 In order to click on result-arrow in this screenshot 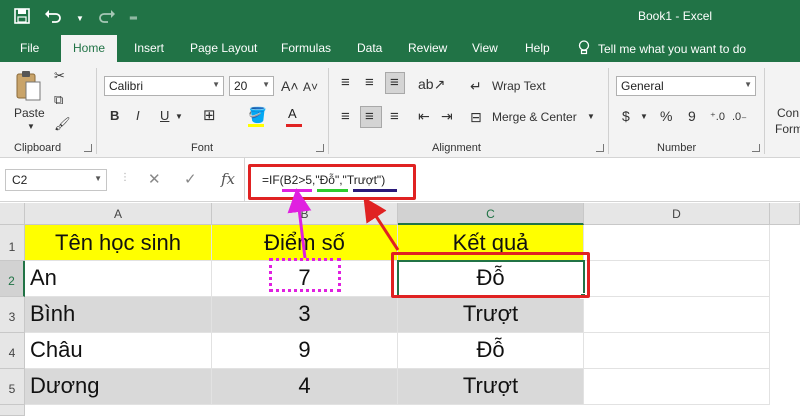, I will do `click(381, 223)`.